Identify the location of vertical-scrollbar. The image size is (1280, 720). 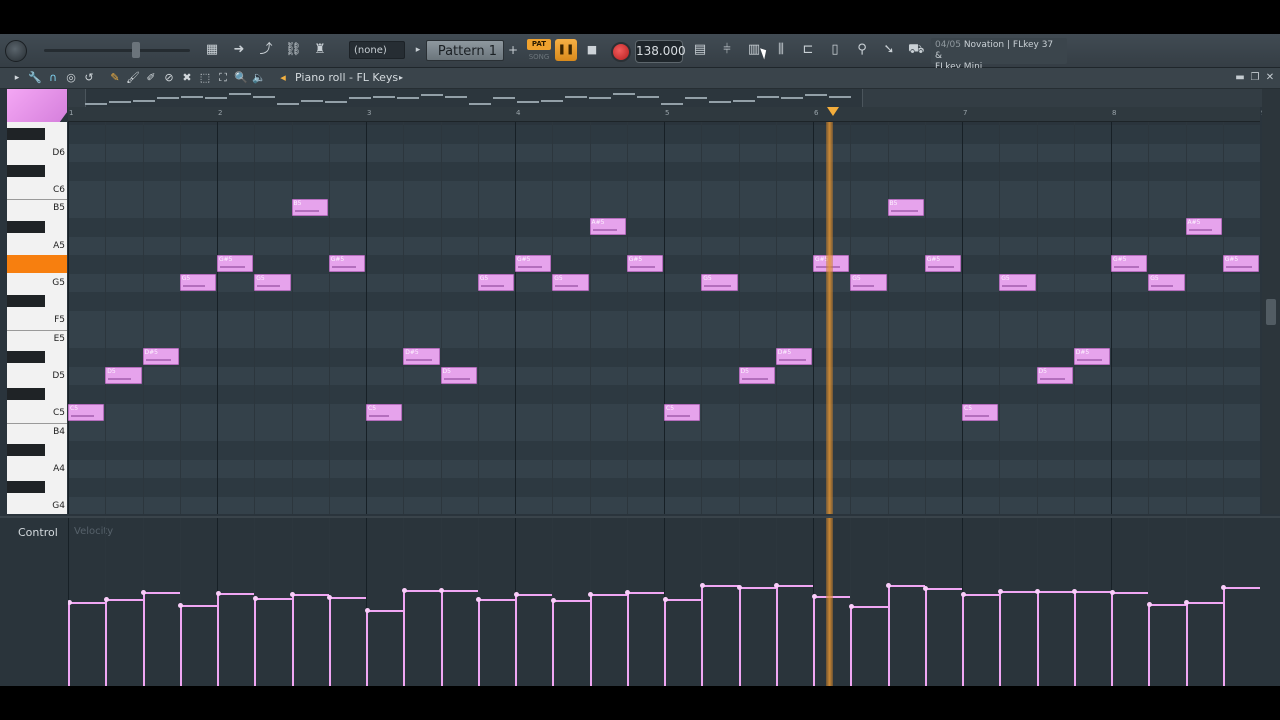
(1271, 301).